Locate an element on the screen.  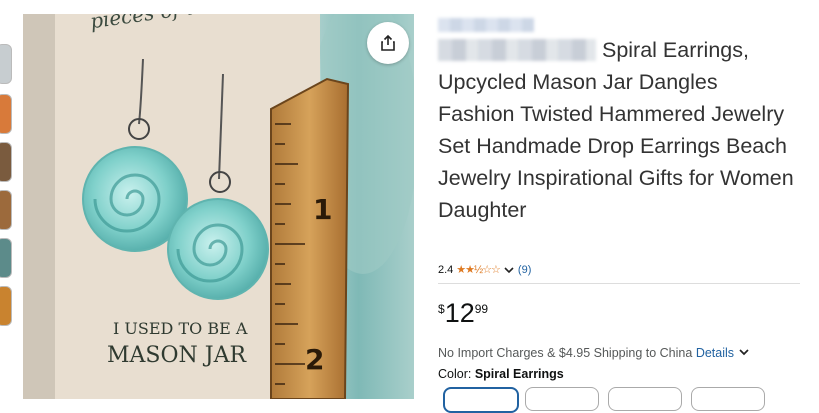
redacted-brand is located at coordinates (486, 25).